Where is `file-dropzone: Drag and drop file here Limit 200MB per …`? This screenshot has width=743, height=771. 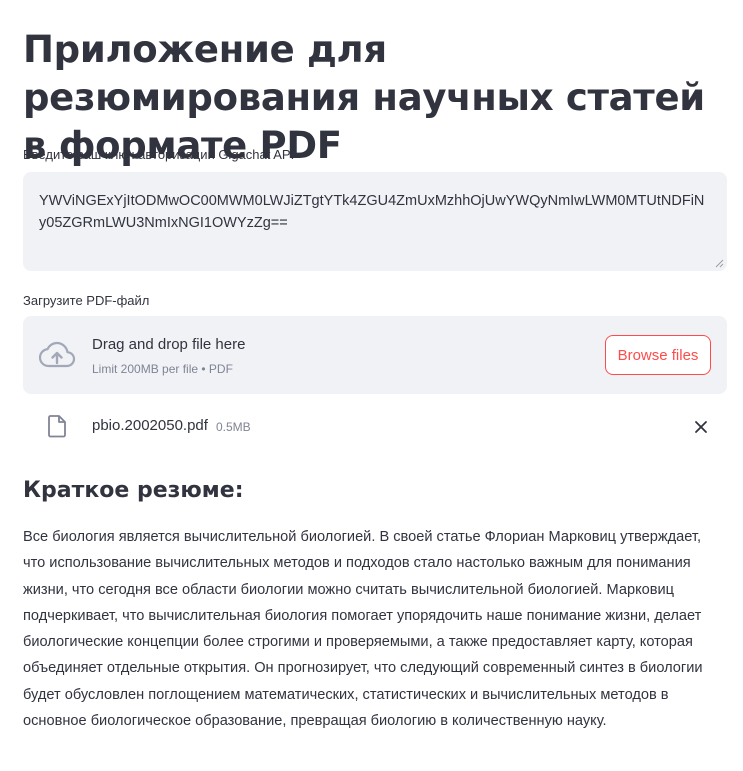 file-dropzone: Drag and drop file here Limit 200MB per … is located at coordinates (375, 355).